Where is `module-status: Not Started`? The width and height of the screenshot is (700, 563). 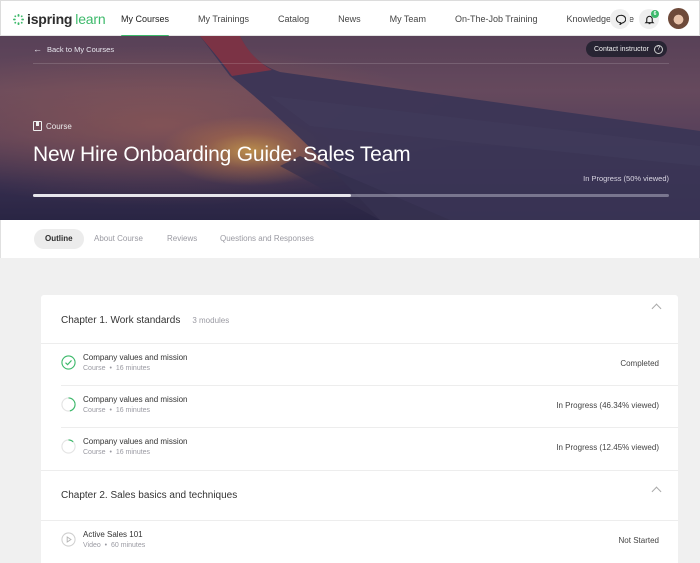
module-status: Not Started is located at coordinates (638, 540).